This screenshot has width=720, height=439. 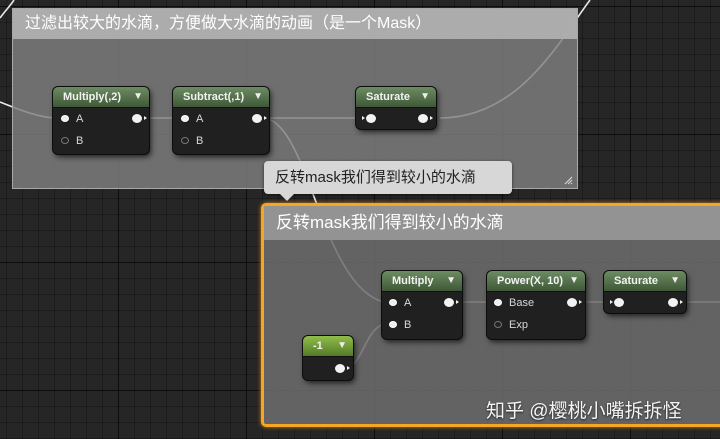 I want to click on node-title: Subtract(,1), so click(x=214, y=97).